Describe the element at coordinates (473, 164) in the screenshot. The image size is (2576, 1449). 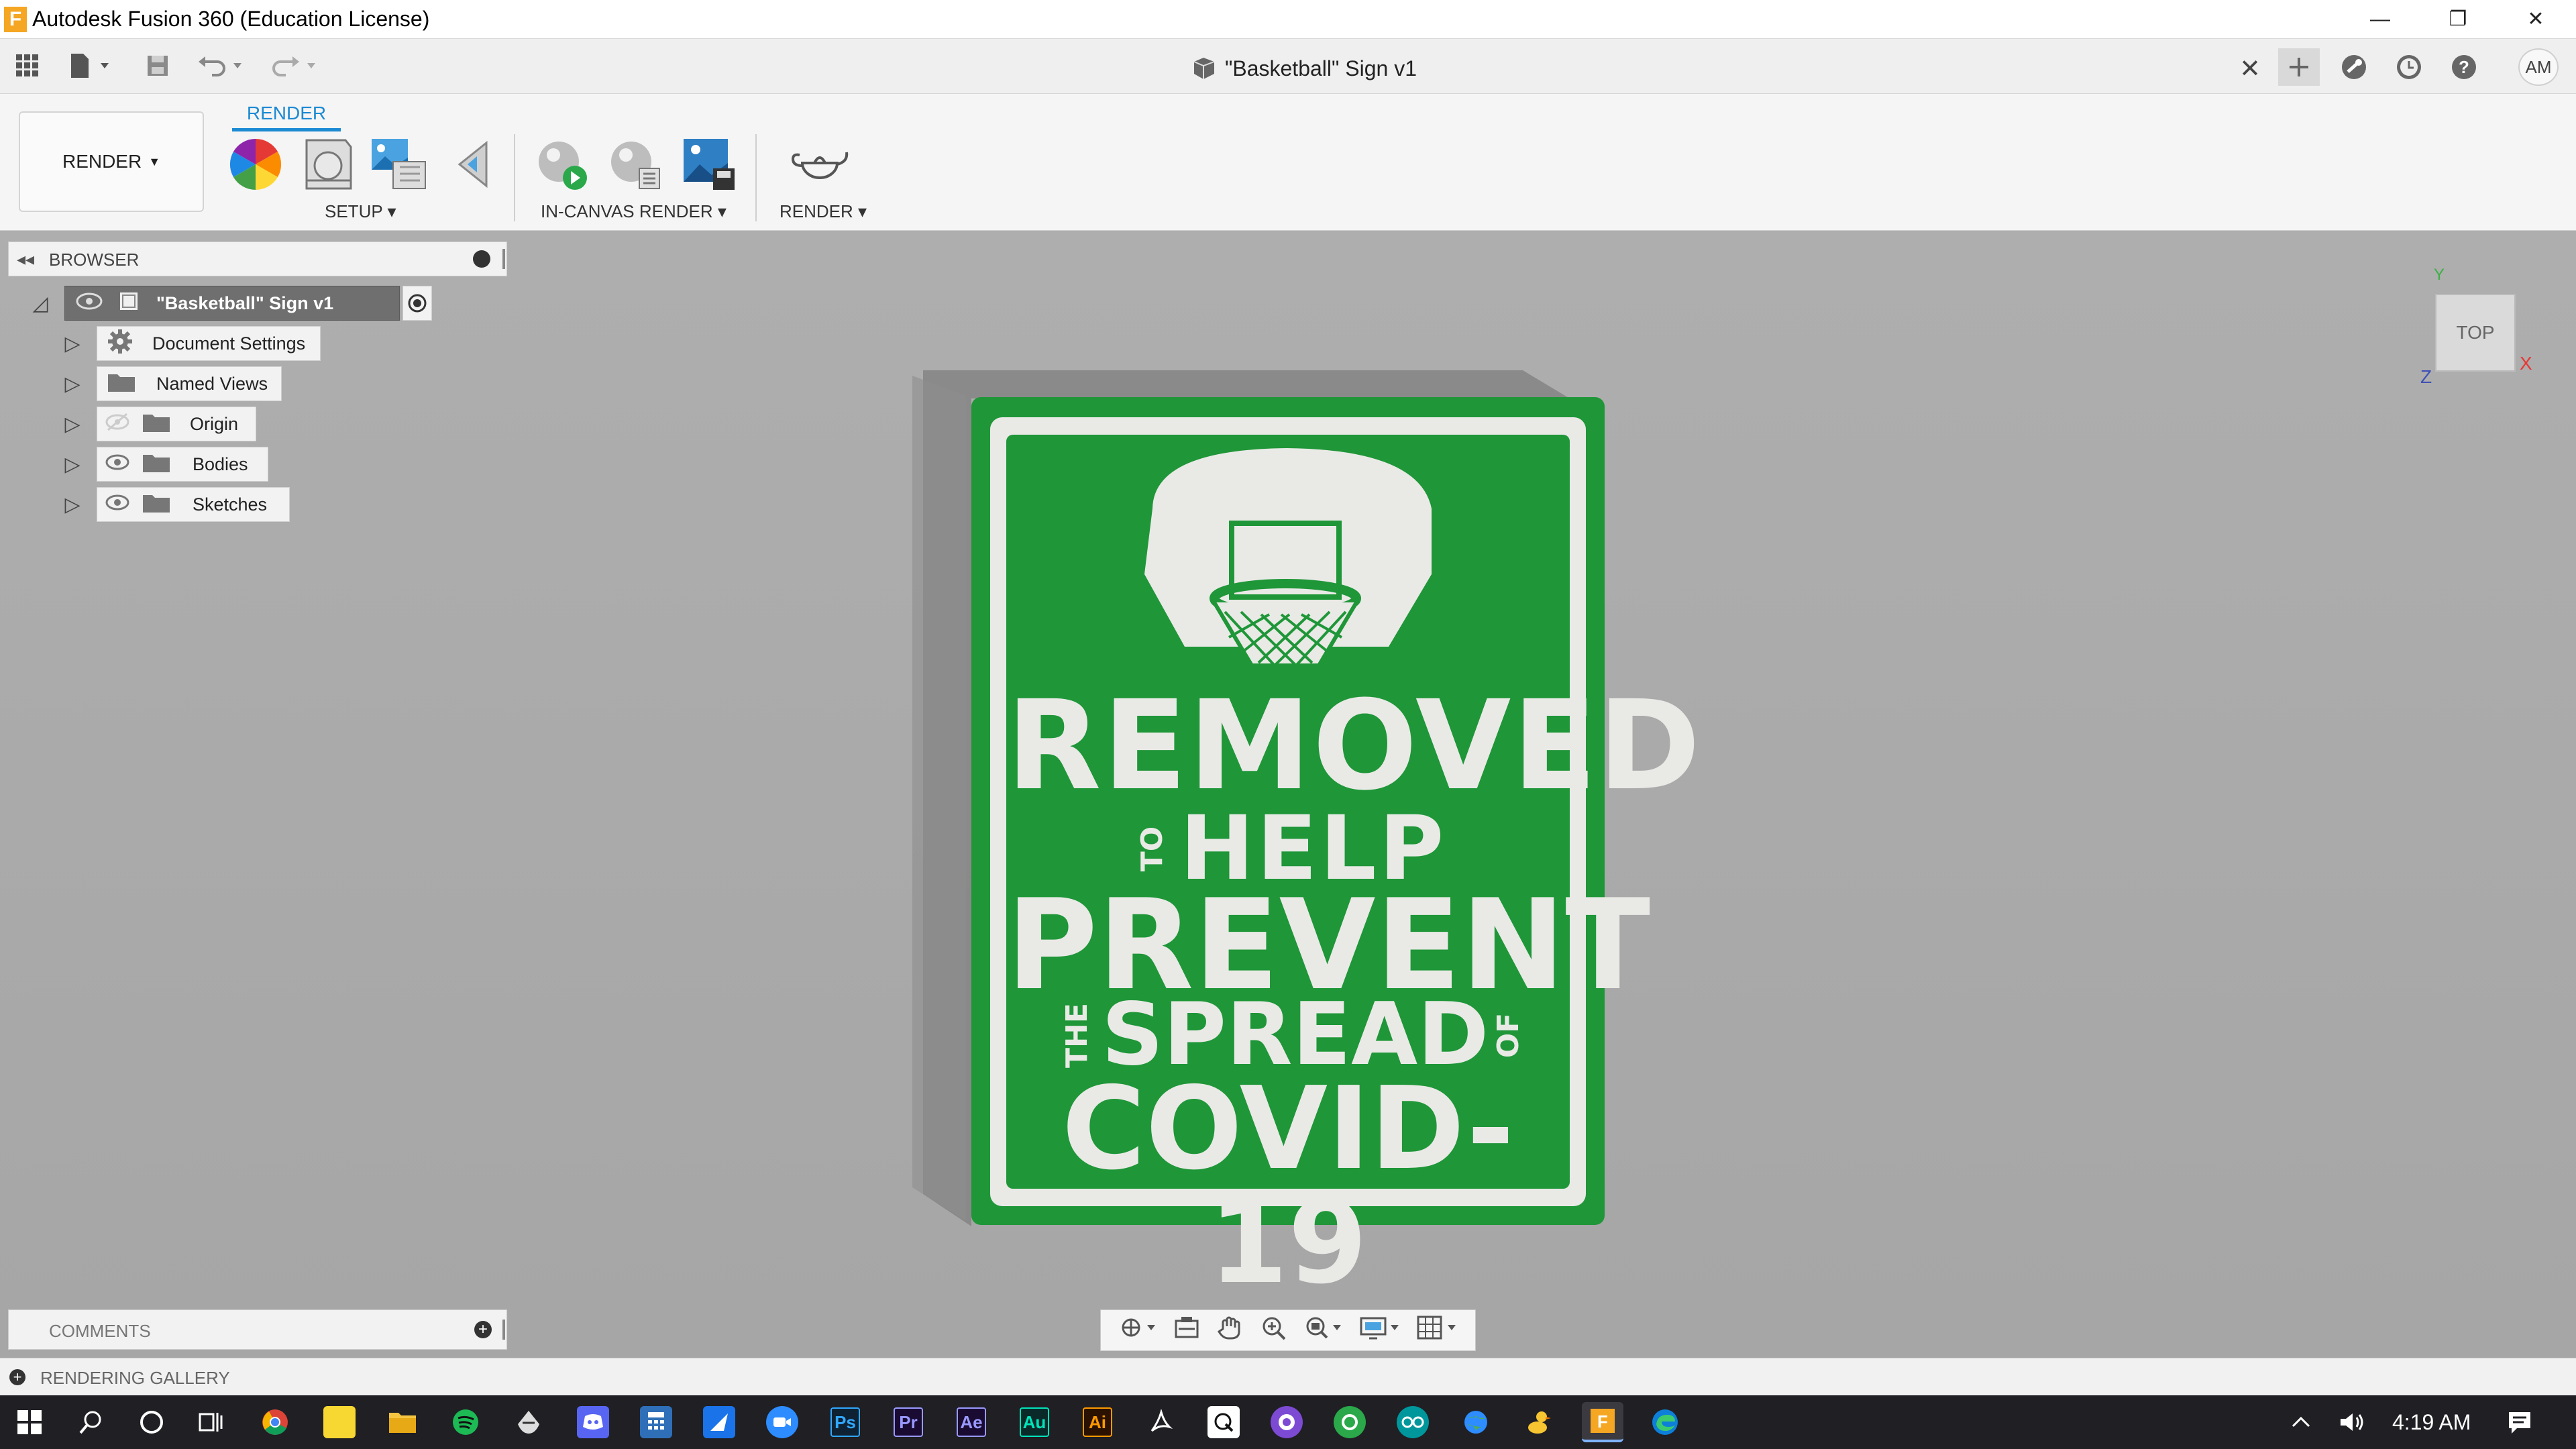
I see `decal-icon` at that location.